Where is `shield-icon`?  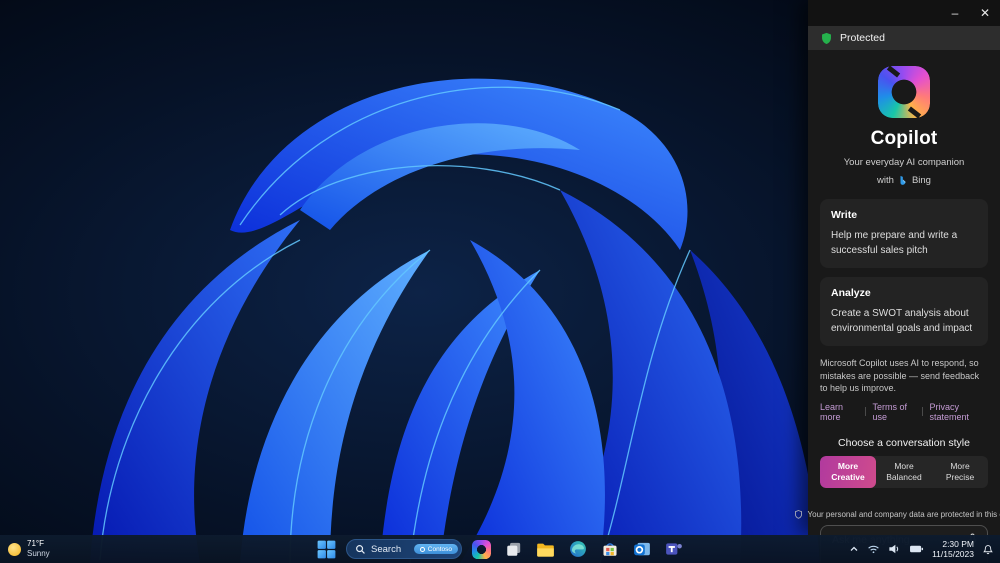
shield-icon is located at coordinates (826, 38).